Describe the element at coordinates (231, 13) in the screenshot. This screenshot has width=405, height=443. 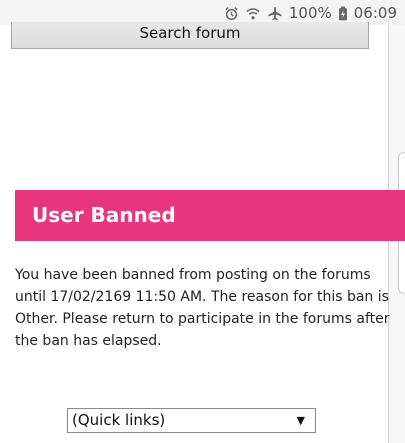
I see `alarm-icon` at that location.